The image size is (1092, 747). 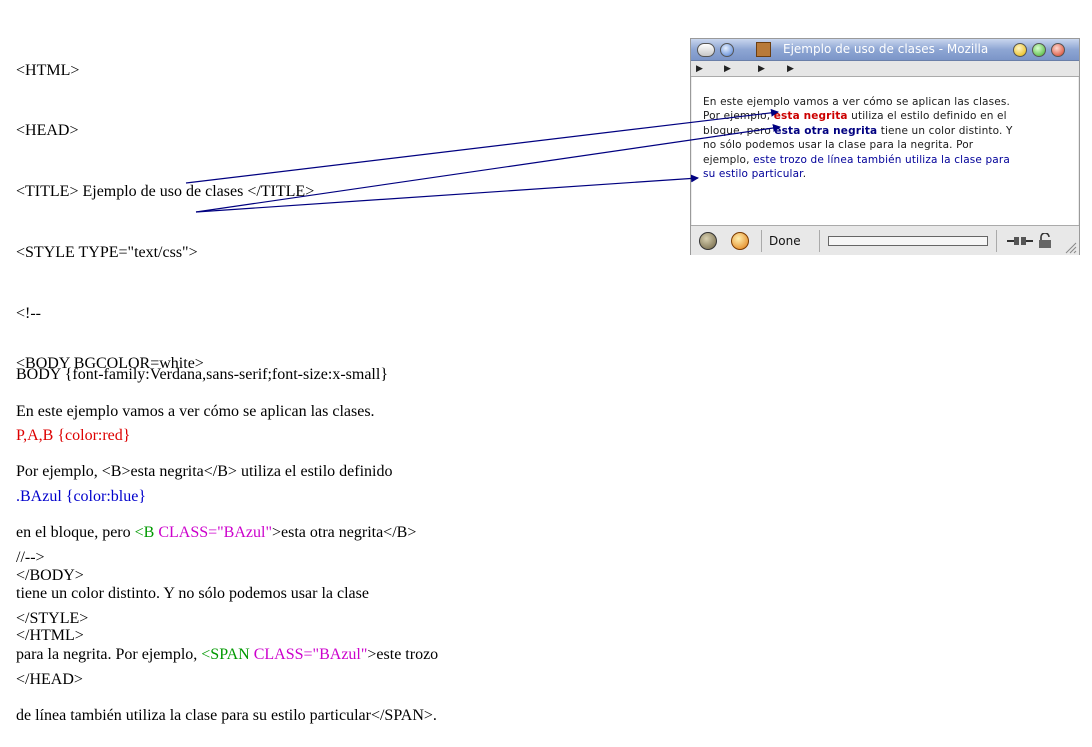 What do you see at coordinates (482, 146) in the screenshot?
I see `arrow-red-rule-to-bold` at bounding box center [482, 146].